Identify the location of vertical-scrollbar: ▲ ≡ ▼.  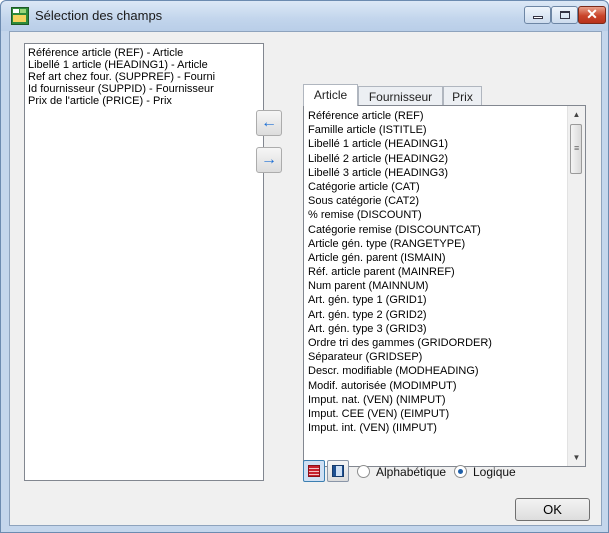
(576, 286).